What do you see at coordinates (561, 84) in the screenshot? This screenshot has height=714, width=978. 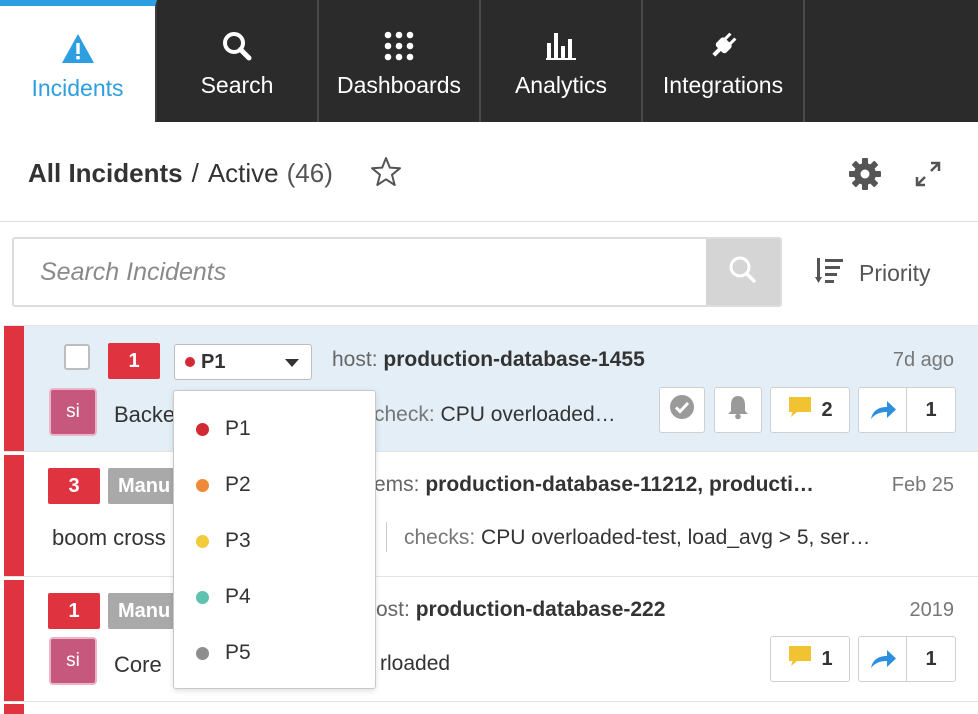 I see `tab-analytics-label: Analytics` at bounding box center [561, 84].